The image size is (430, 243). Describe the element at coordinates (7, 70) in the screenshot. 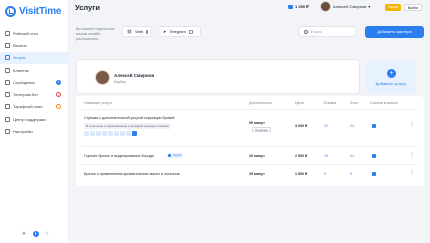

I see `users-icon` at that location.